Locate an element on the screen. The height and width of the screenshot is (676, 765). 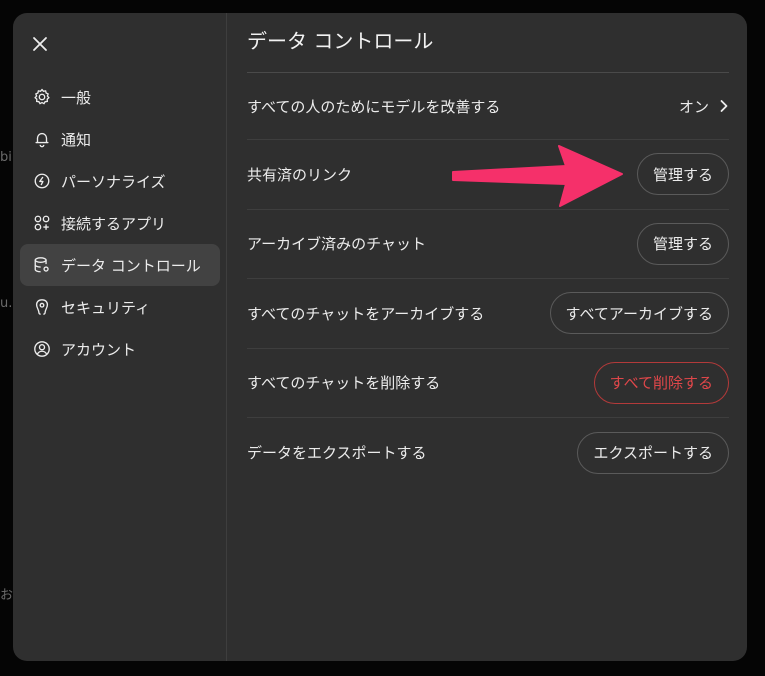
setting-row-archived-chats: アーカイブ済みのチャット 管理する is located at coordinates (488, 244).